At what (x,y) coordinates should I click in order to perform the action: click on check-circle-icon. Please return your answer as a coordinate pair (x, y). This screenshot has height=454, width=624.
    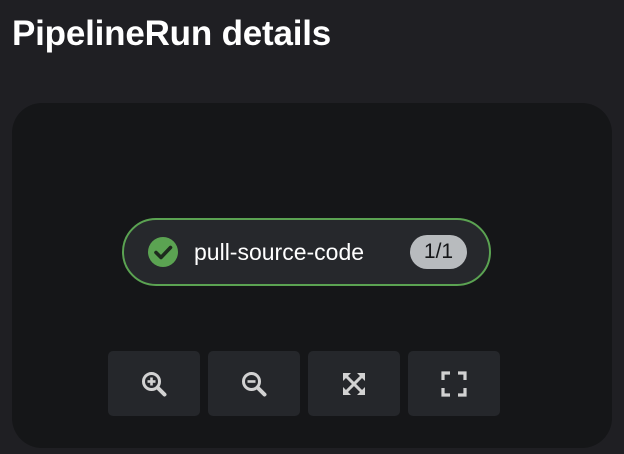
    Looking at the image, I should click on (163, 252).